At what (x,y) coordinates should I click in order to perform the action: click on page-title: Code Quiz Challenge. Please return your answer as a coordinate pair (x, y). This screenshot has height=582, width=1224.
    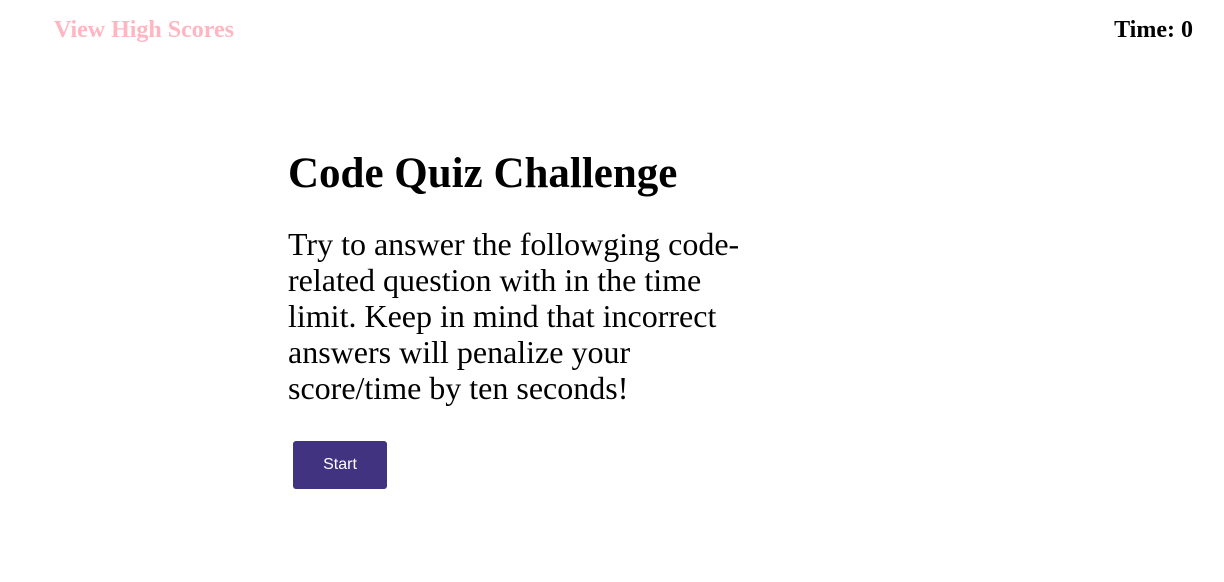
    Looking at the image, I should click on (483, 173).